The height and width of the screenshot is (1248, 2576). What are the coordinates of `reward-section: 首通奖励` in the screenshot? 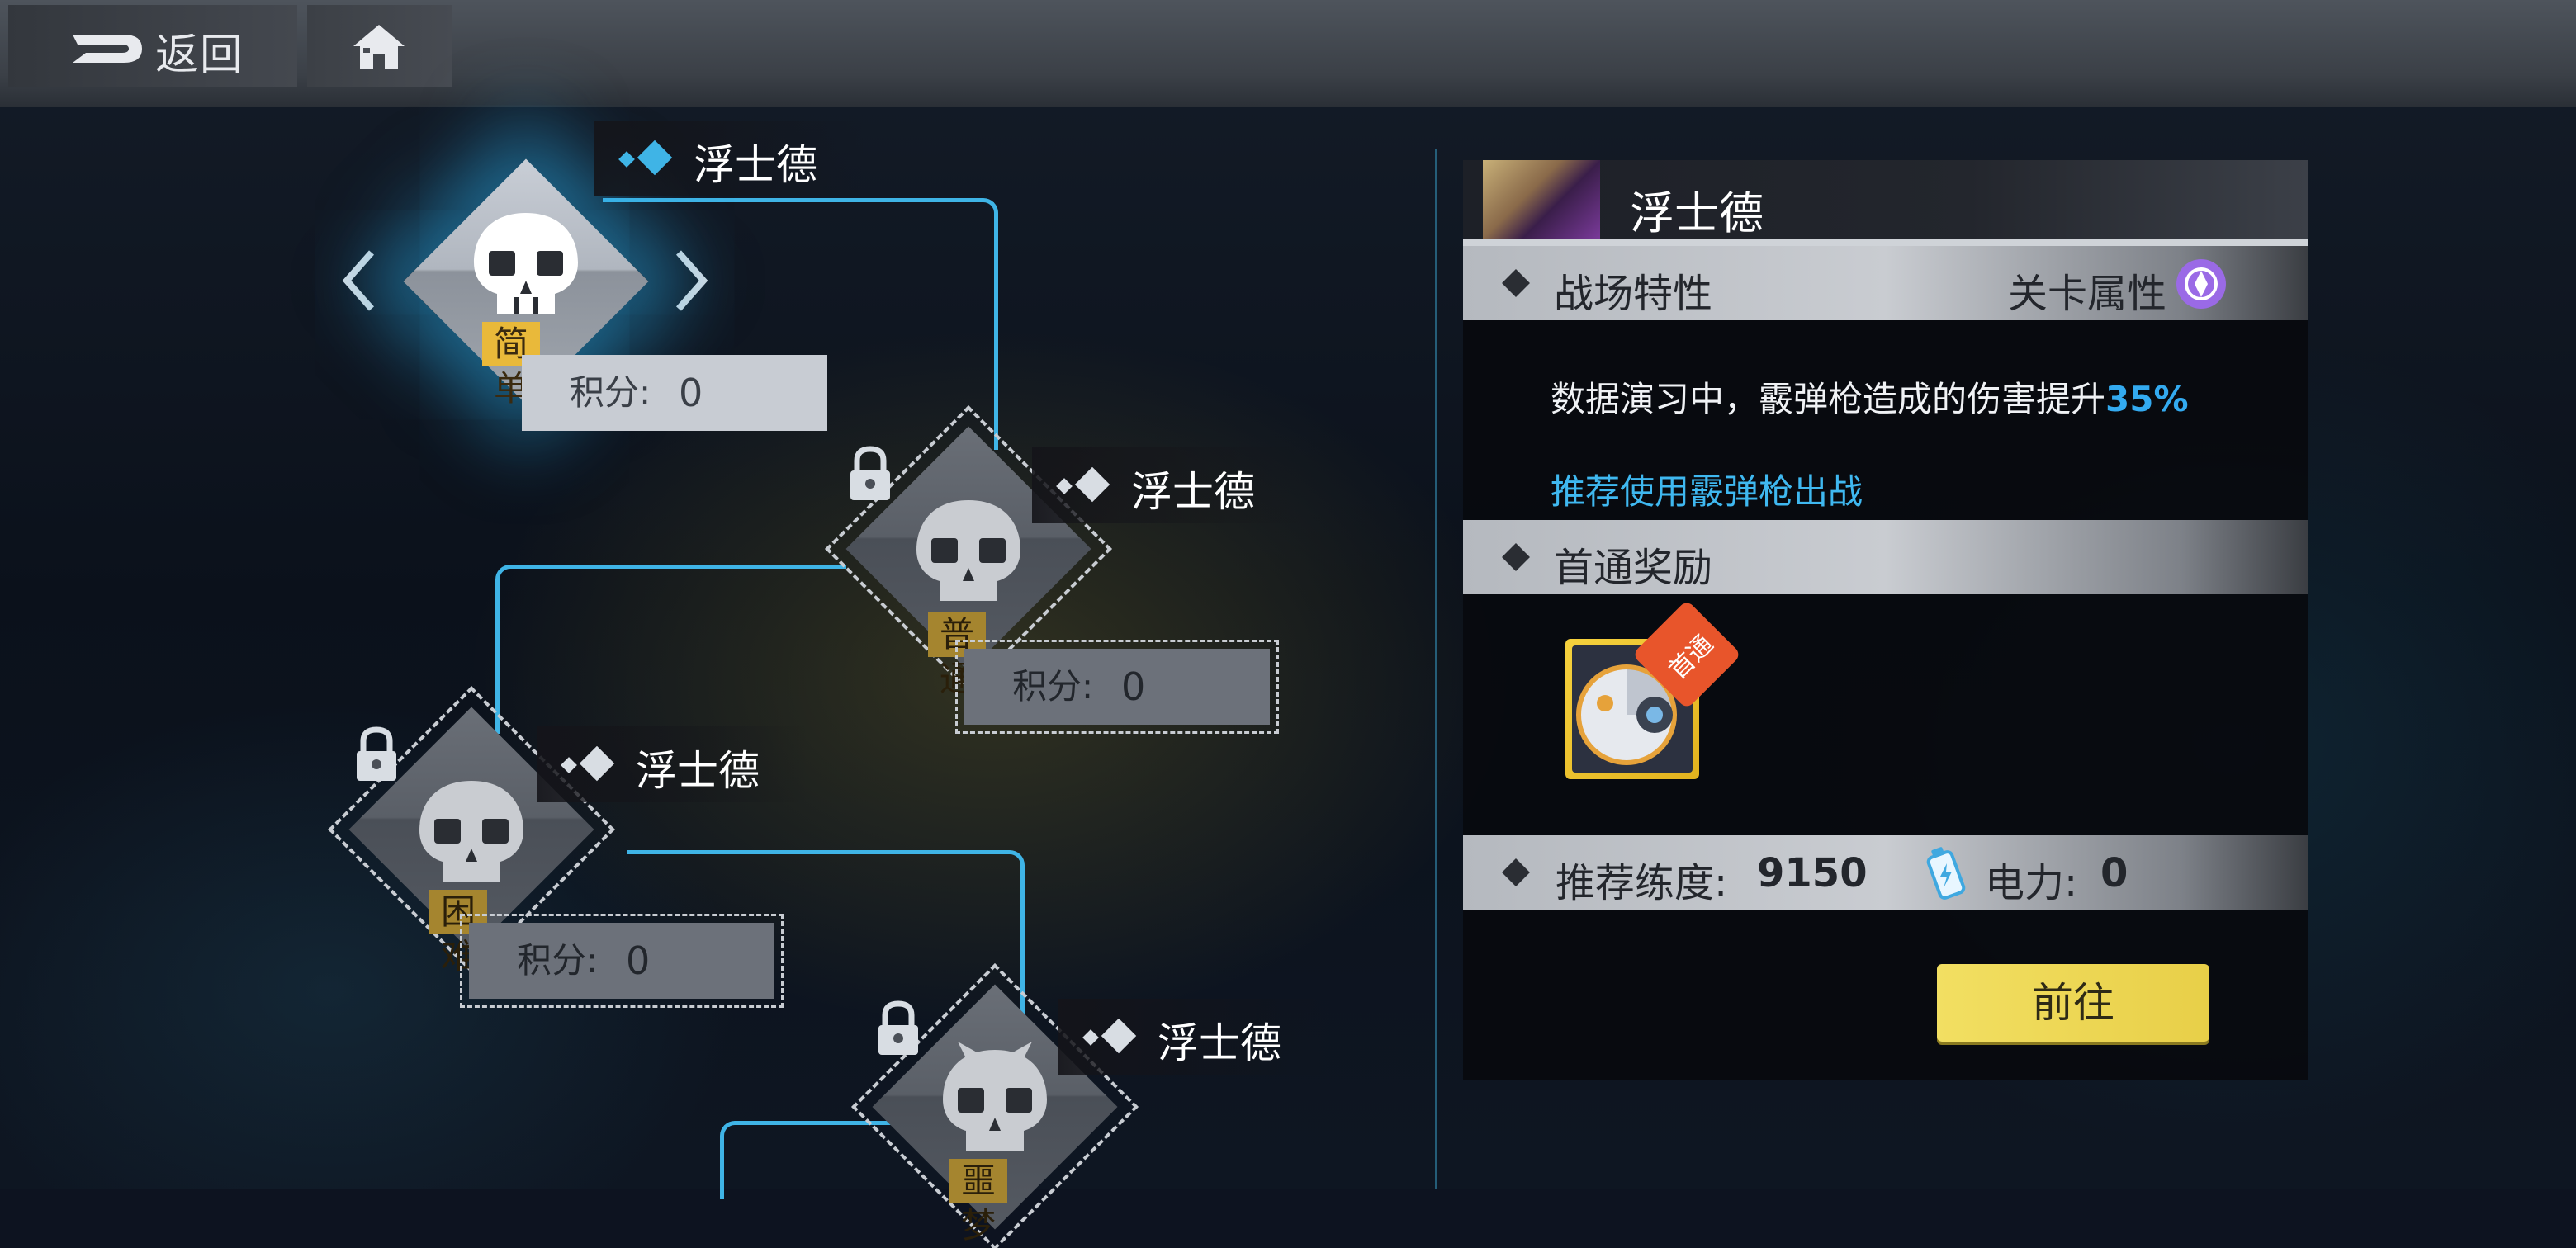 It's located at (1885, 557).